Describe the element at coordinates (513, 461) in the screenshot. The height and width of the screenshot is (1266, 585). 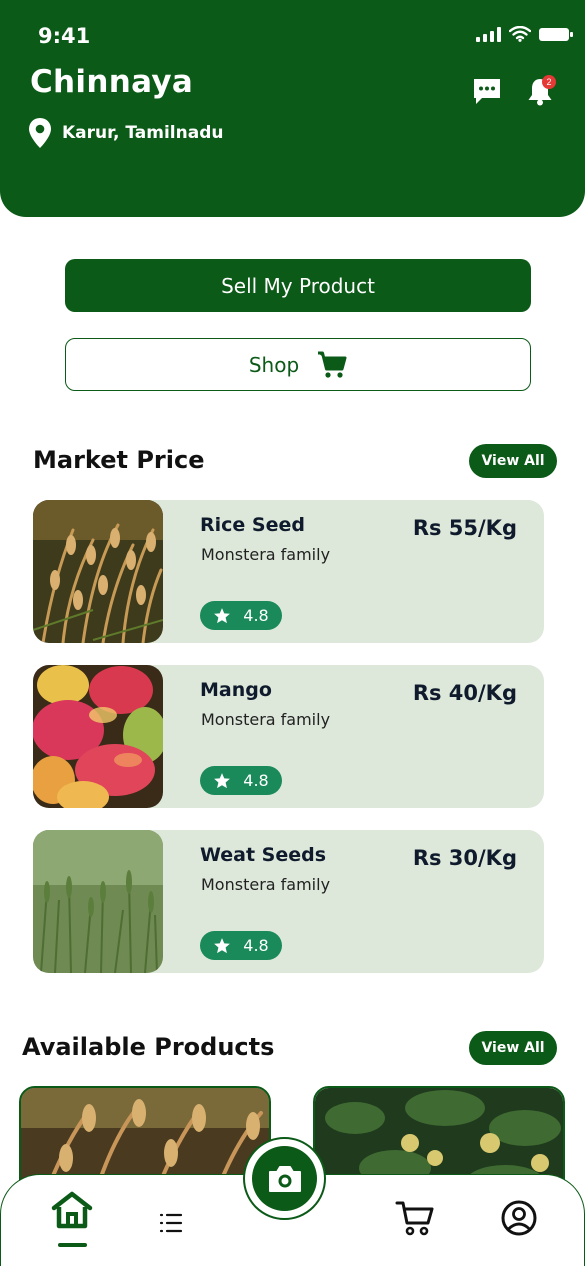
I see `market-view-all-button: View All` at that location.